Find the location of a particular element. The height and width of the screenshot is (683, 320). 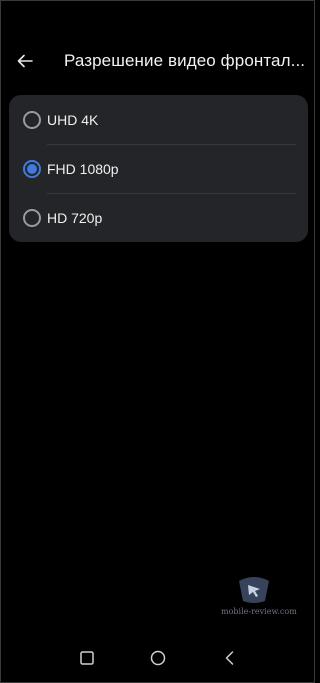

watermark: mobile-review.com is located at coordinates (259, 597).